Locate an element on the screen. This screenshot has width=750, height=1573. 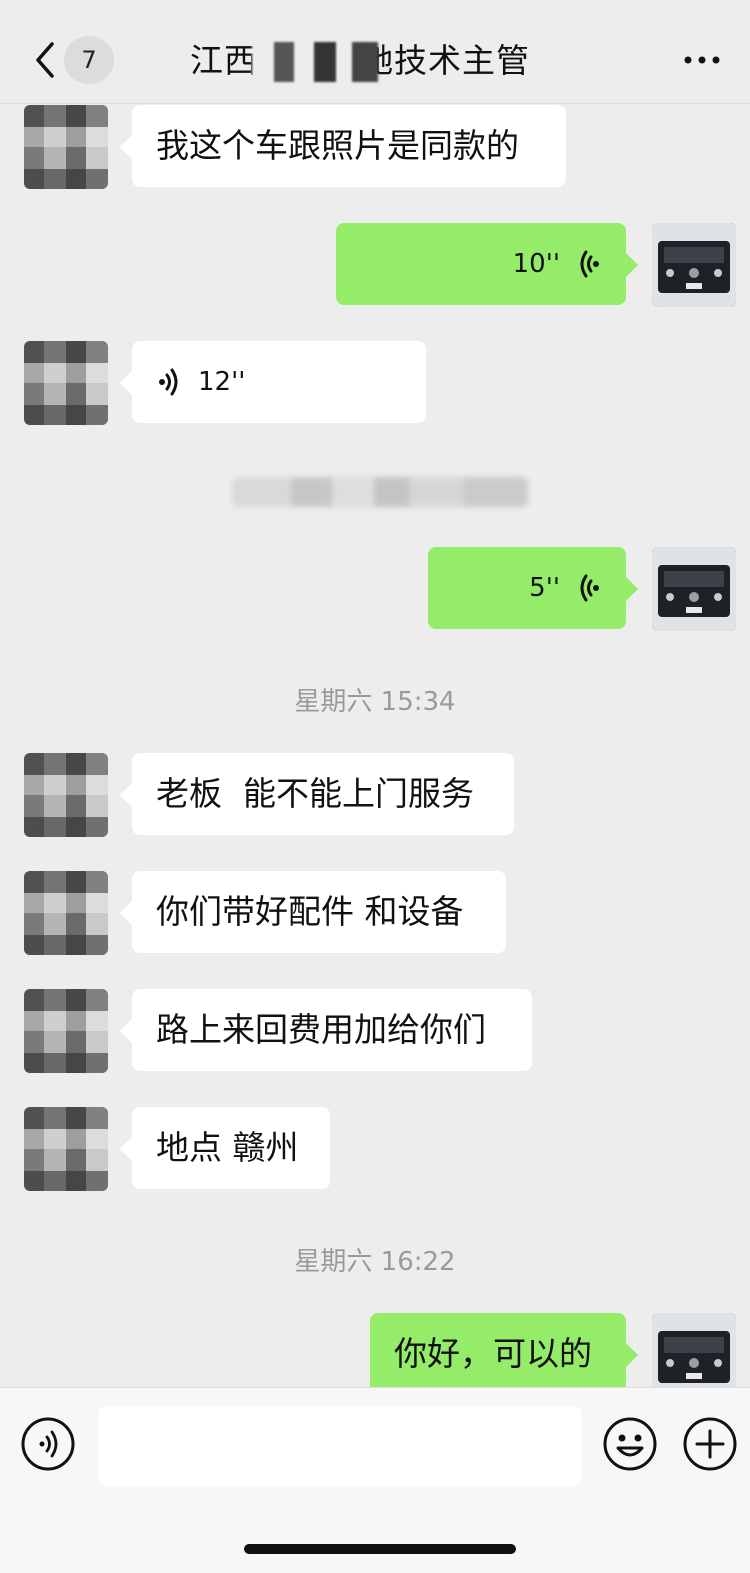
message-text: 老板 能不能上门服务 is located at coordinates (315, 793).